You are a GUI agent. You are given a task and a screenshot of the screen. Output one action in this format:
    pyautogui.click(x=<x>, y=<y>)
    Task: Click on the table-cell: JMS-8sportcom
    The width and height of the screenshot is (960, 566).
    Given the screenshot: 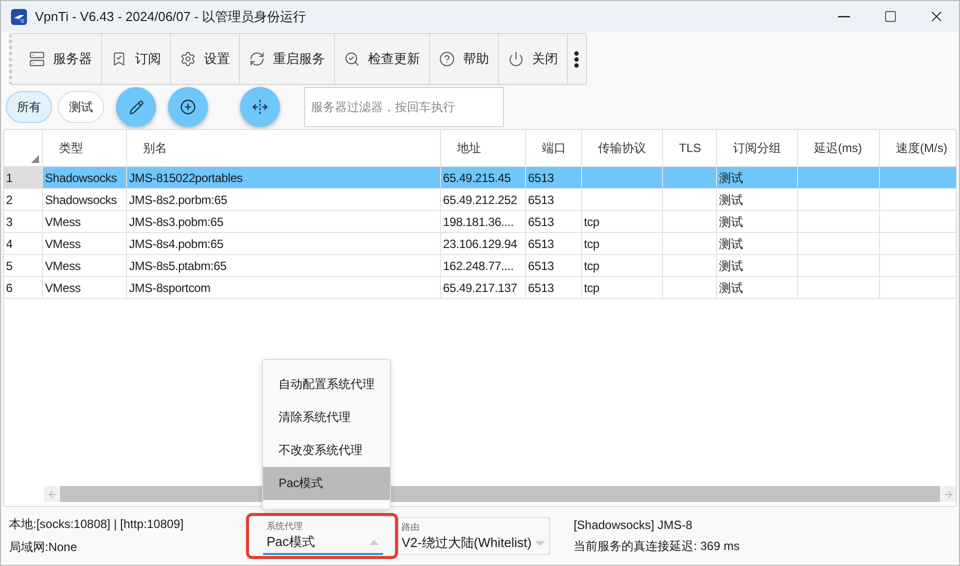 What is the action you would take?
    pyautogui.click(x=284, y=288)
    